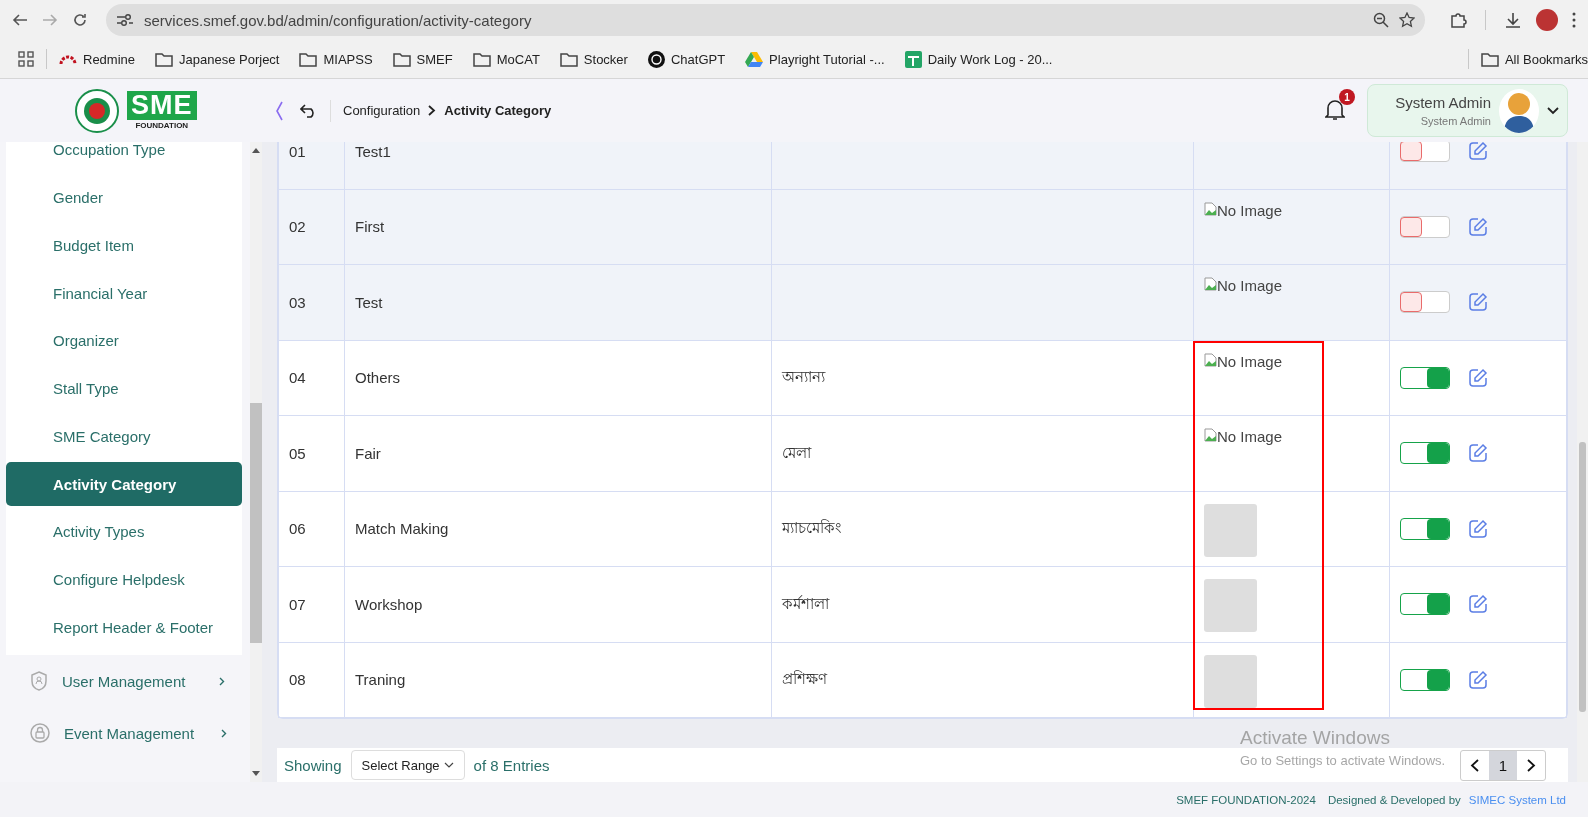 The image size is (1588, 817). What do you see at coordinates (380, 680) in the screenshot?
I see `table-cell: Traning` at bounding box center [380, 680].